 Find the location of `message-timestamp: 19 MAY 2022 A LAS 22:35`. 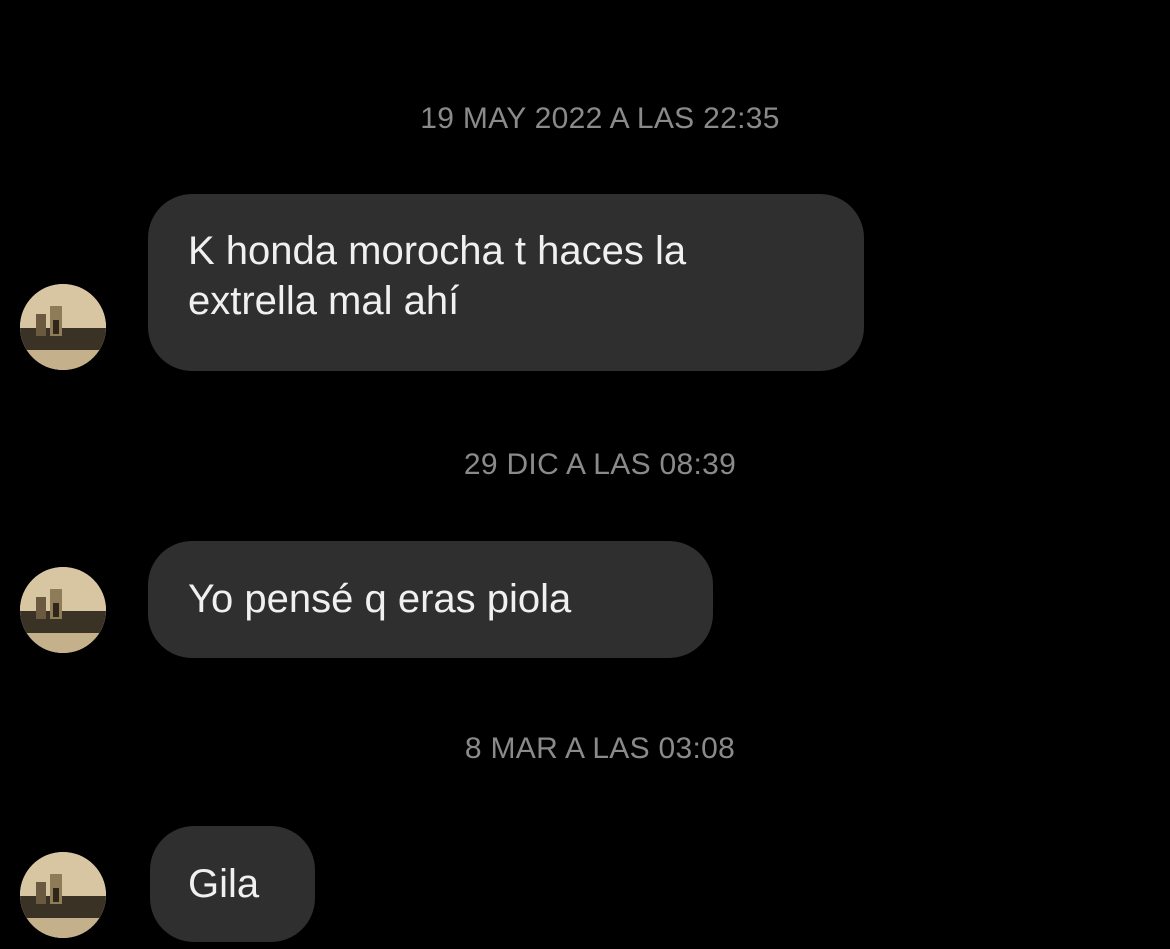

message-timestamp: 19 MAY 2022 A LAS 22:35 is located at coordinates (600, 118).